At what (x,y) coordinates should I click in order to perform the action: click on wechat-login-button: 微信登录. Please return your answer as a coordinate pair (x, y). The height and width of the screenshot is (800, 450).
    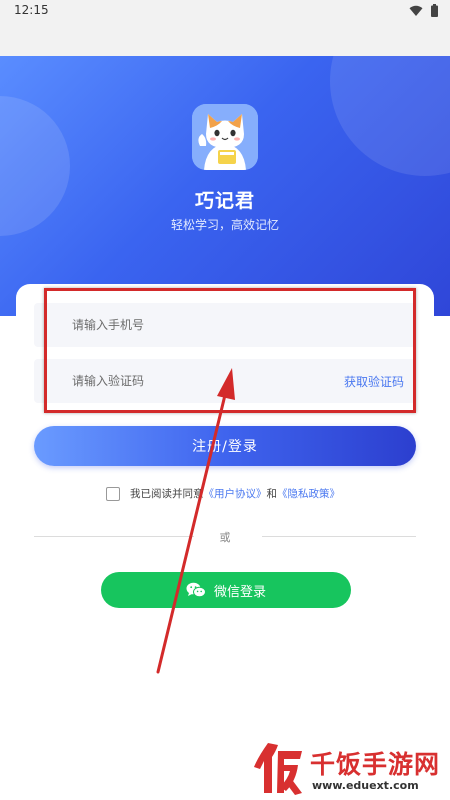
    Looking at the image, I should click on (226, 590).